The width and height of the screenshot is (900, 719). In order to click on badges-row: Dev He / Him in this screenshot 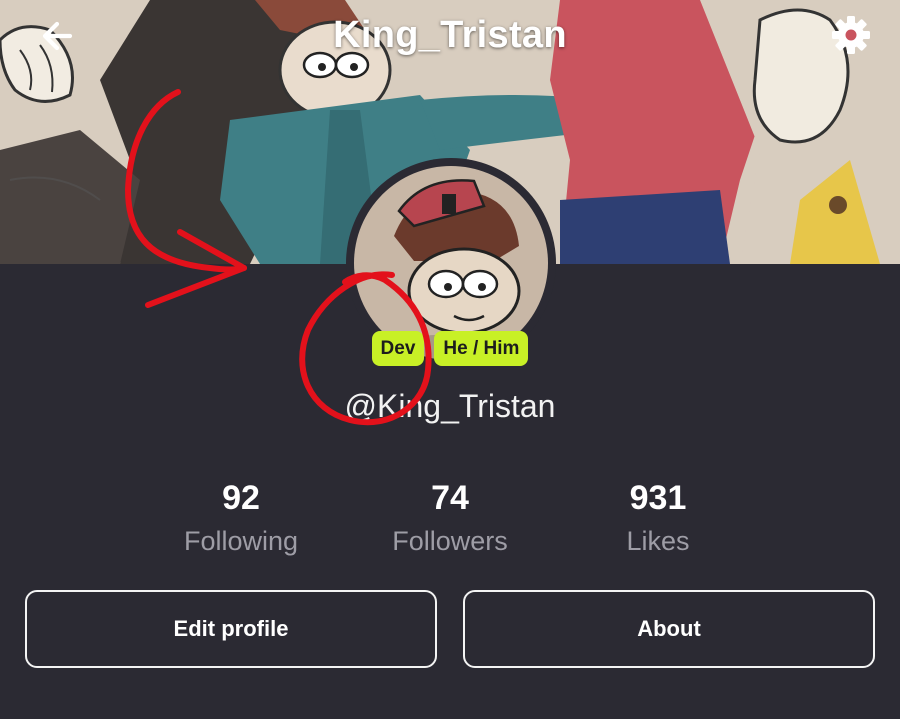, I will do `click(450, 348)`.